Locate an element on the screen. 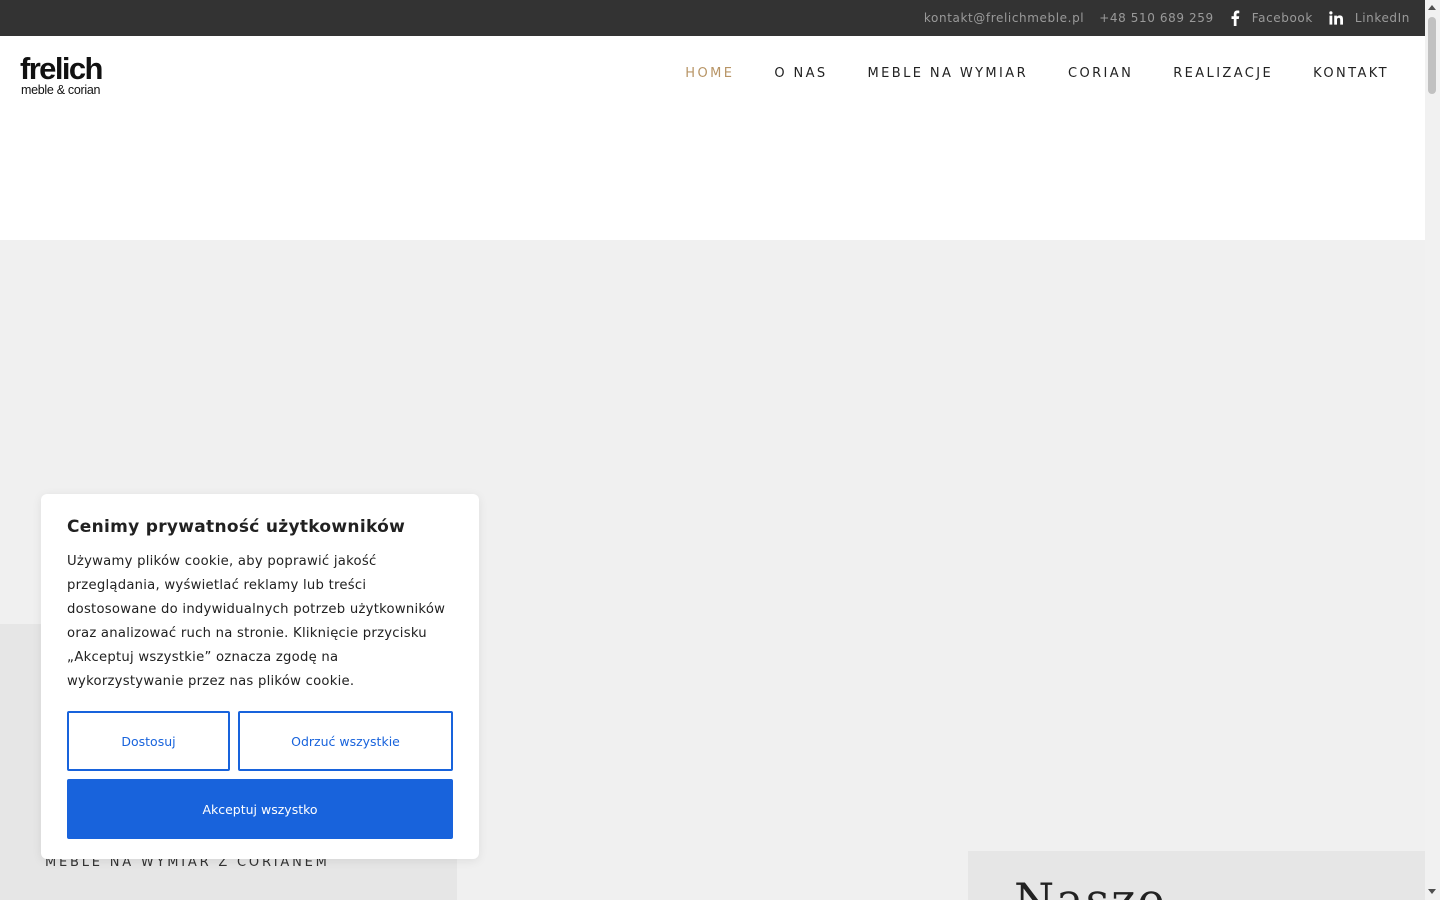  scroll-up-icon is located at coordinates (1432, 7).